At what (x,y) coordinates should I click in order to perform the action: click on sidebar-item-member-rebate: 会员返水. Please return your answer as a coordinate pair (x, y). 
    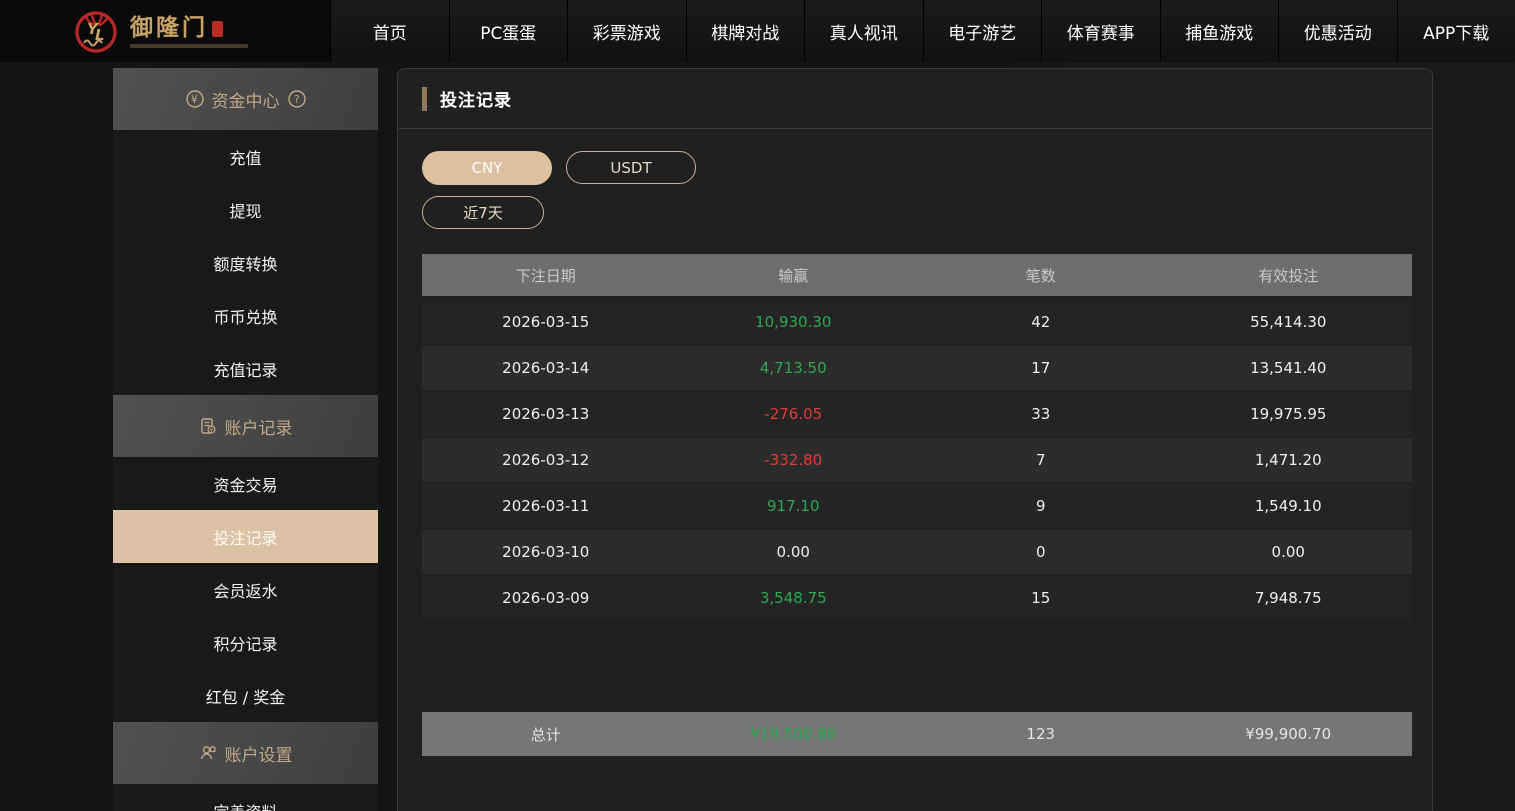
    Looking at the image, I should click on (245, 589).